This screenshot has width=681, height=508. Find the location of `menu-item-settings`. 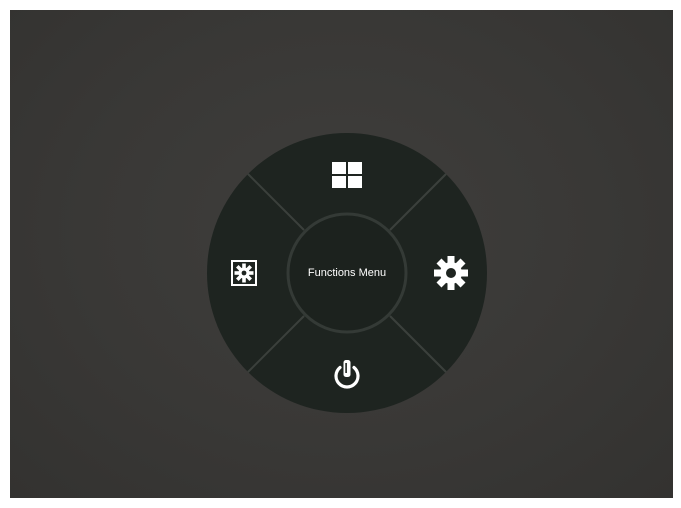

menu-item-settings is located at coordinates (451, 273).